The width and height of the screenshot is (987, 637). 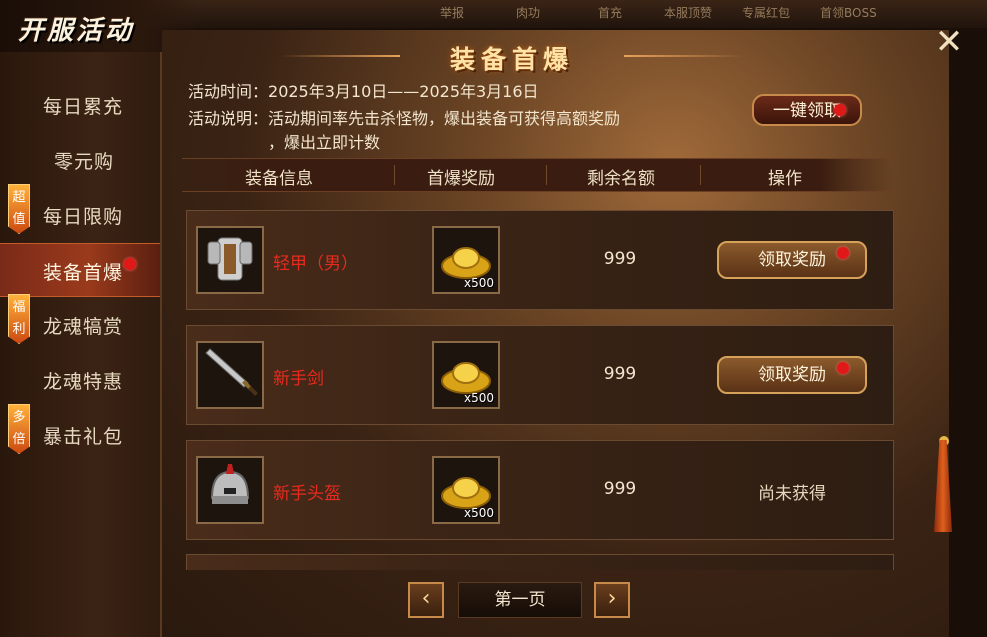 I want to click on prev-page-button: ‹, so click(x=426, y=600).